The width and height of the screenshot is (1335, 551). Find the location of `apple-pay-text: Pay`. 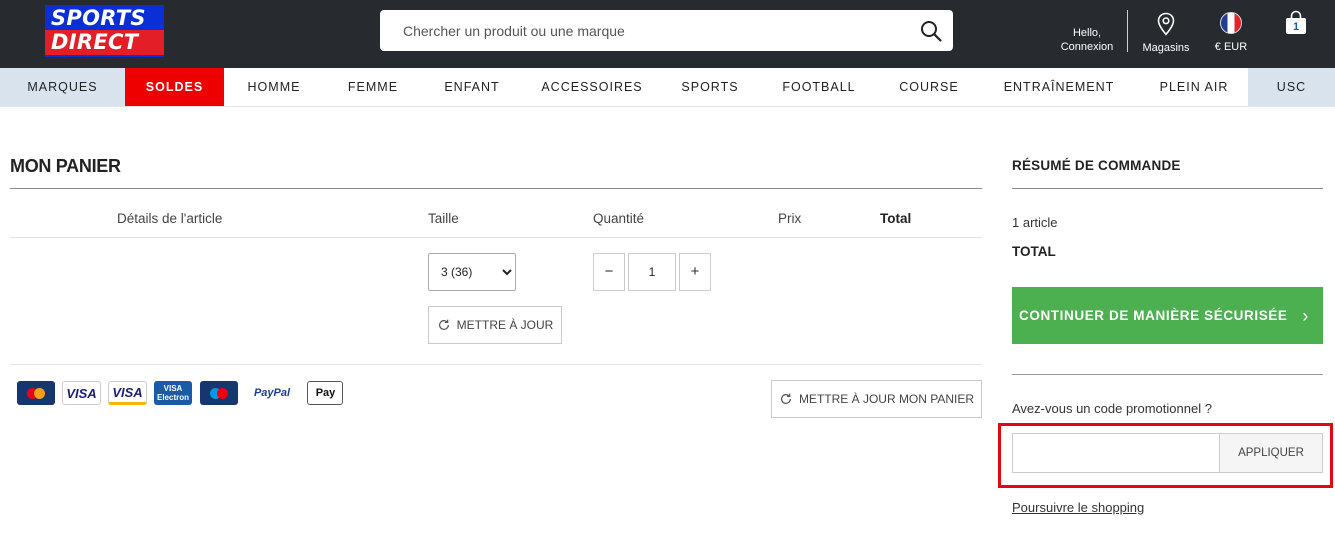

apple-pay-text: Pay is located at coordinates (325, 393).